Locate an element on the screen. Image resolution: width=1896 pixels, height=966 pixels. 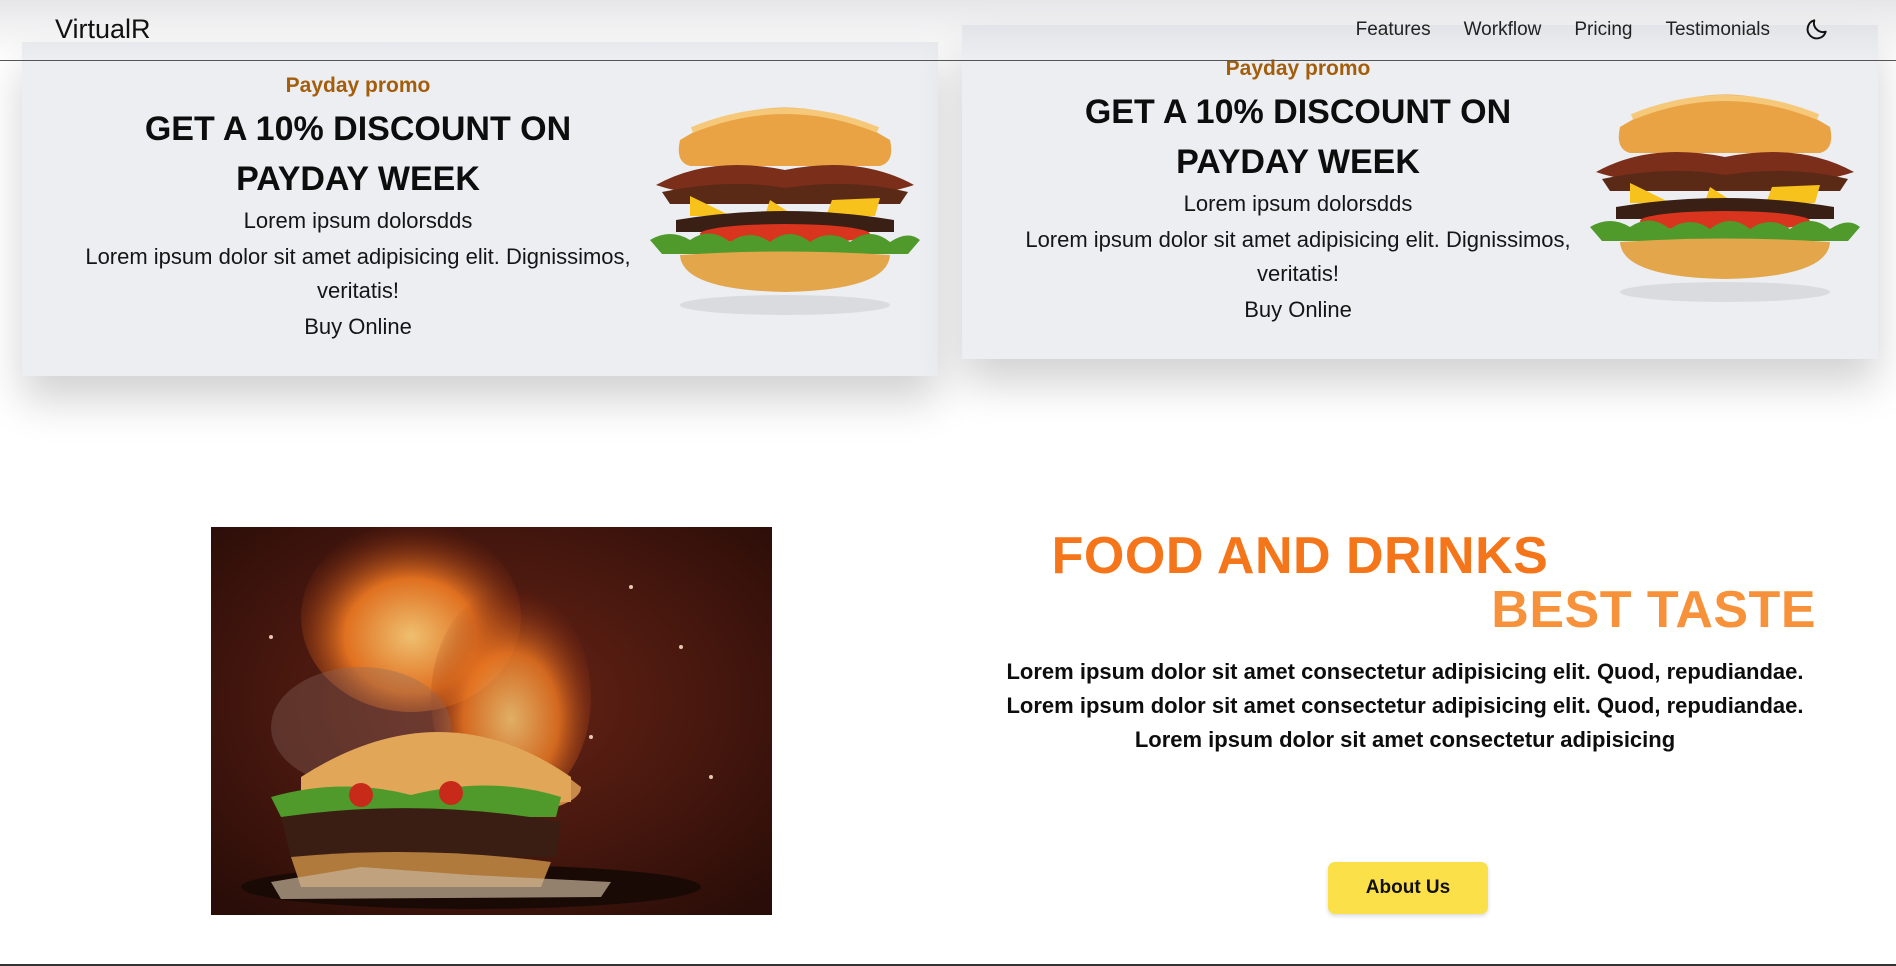
nav-link-pricing: Pricing is located at coordinates (1603, 30).